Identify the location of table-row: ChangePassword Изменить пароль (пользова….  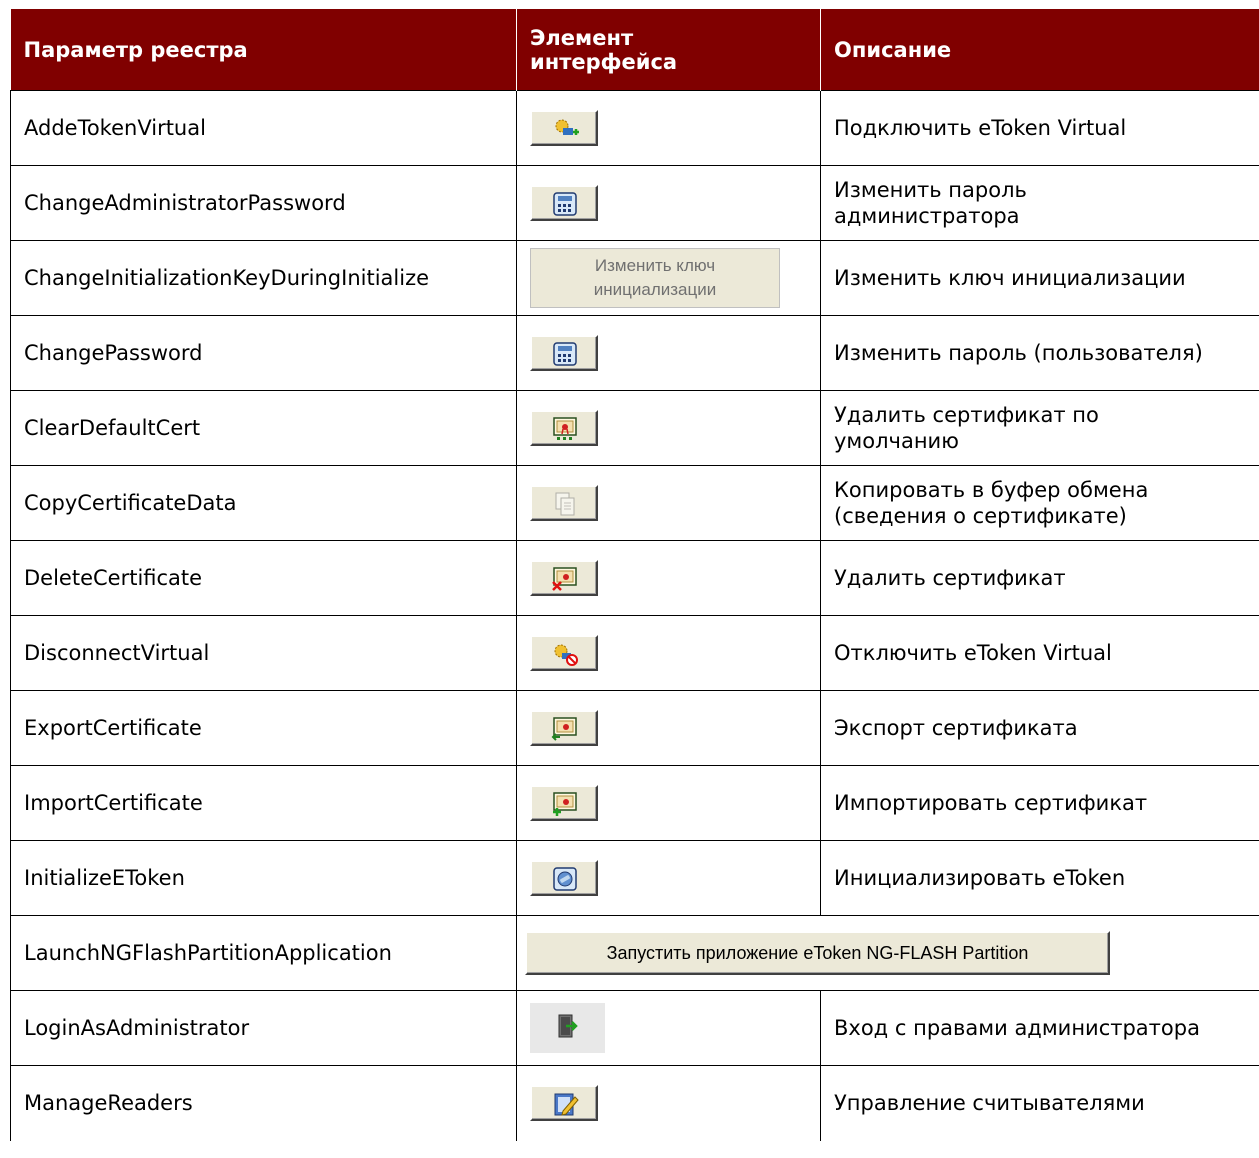
(634, 353).